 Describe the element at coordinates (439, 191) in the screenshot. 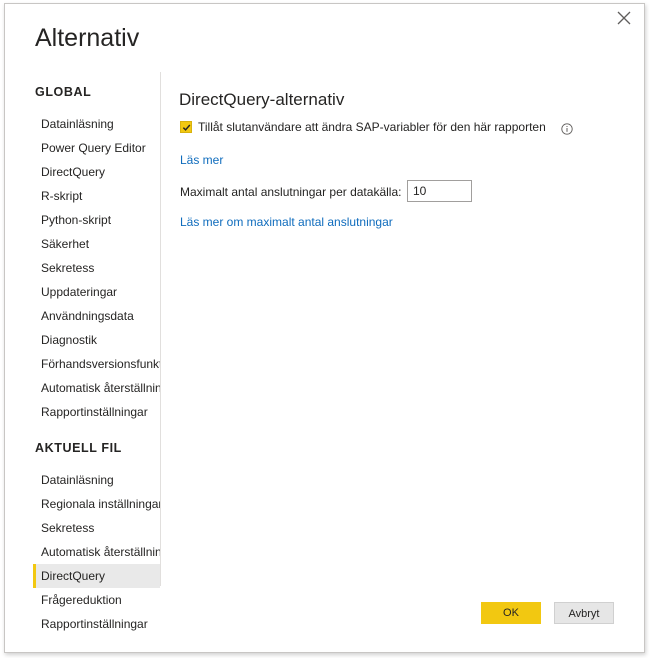

I see `max-connections-input` at that location.